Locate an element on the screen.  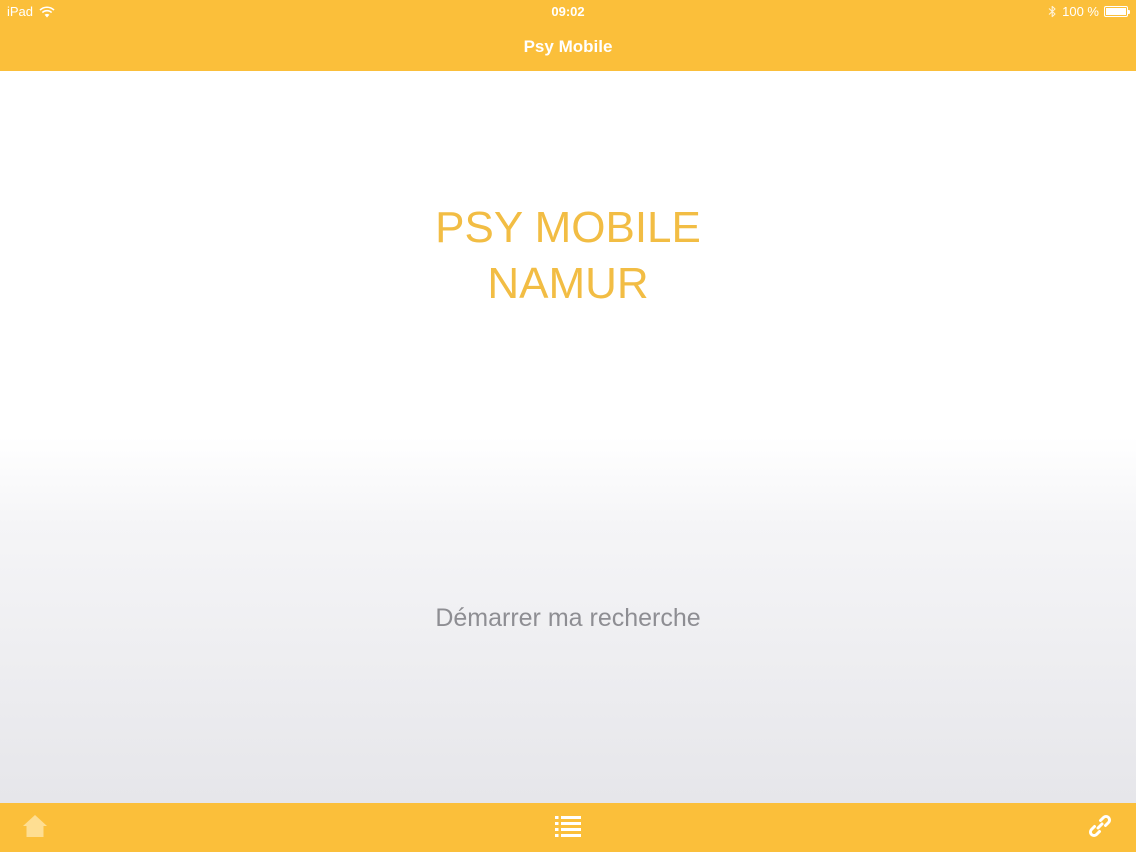
battery-percent: 100 % is located at coordinates (1080, 11).